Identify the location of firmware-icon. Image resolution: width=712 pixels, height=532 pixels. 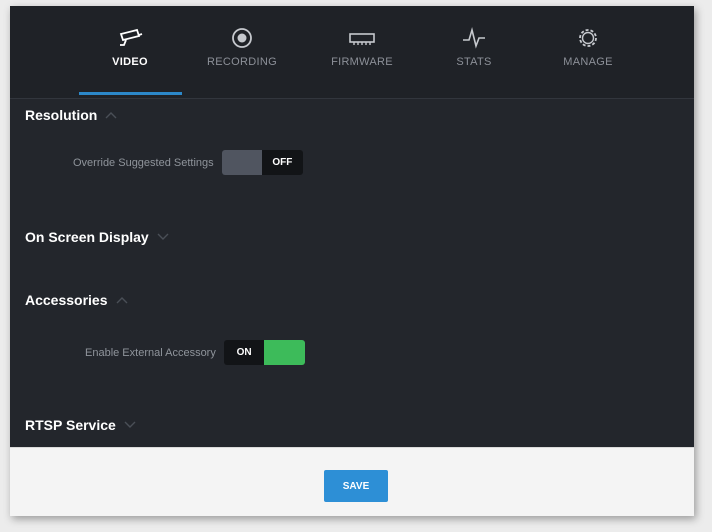
(362, 39).